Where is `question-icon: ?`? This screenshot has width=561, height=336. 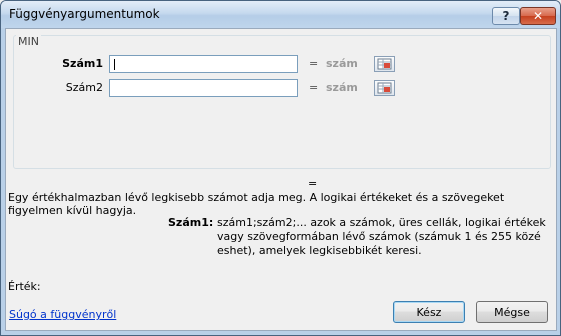 question-icon: ? is located at coordinates (506, 16).